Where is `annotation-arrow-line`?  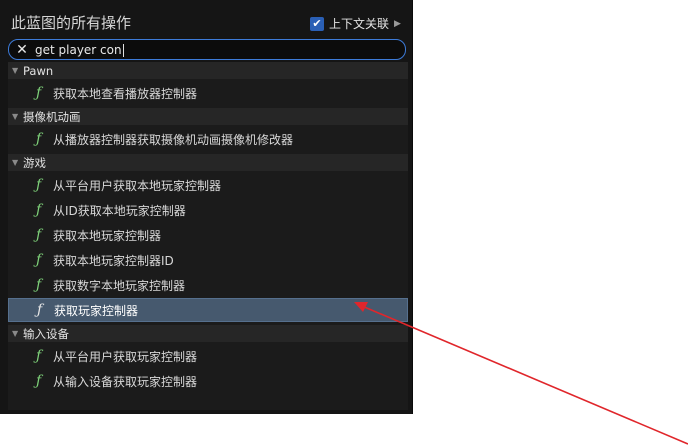
annotation-arrow-line is located at coordinates (524, 375).